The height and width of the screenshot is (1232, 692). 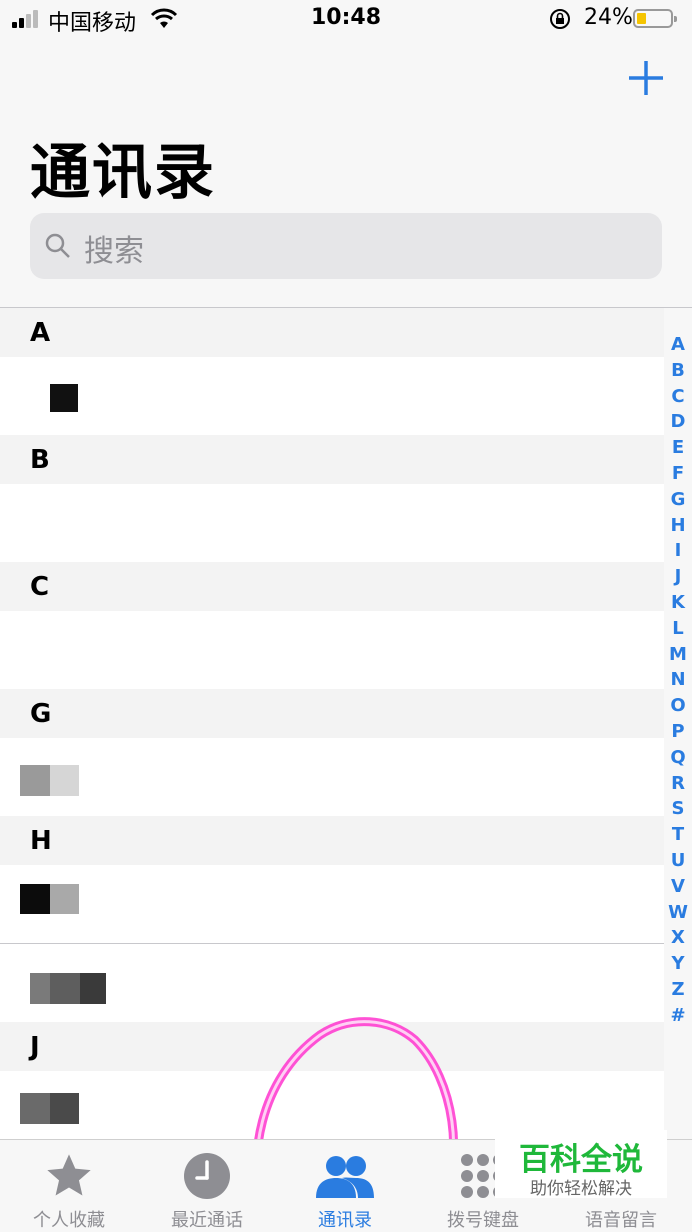 What do you see at coordinates (678, 809) in the screenshot?
I see `index-letter: S` at bounding box center [678, 809].